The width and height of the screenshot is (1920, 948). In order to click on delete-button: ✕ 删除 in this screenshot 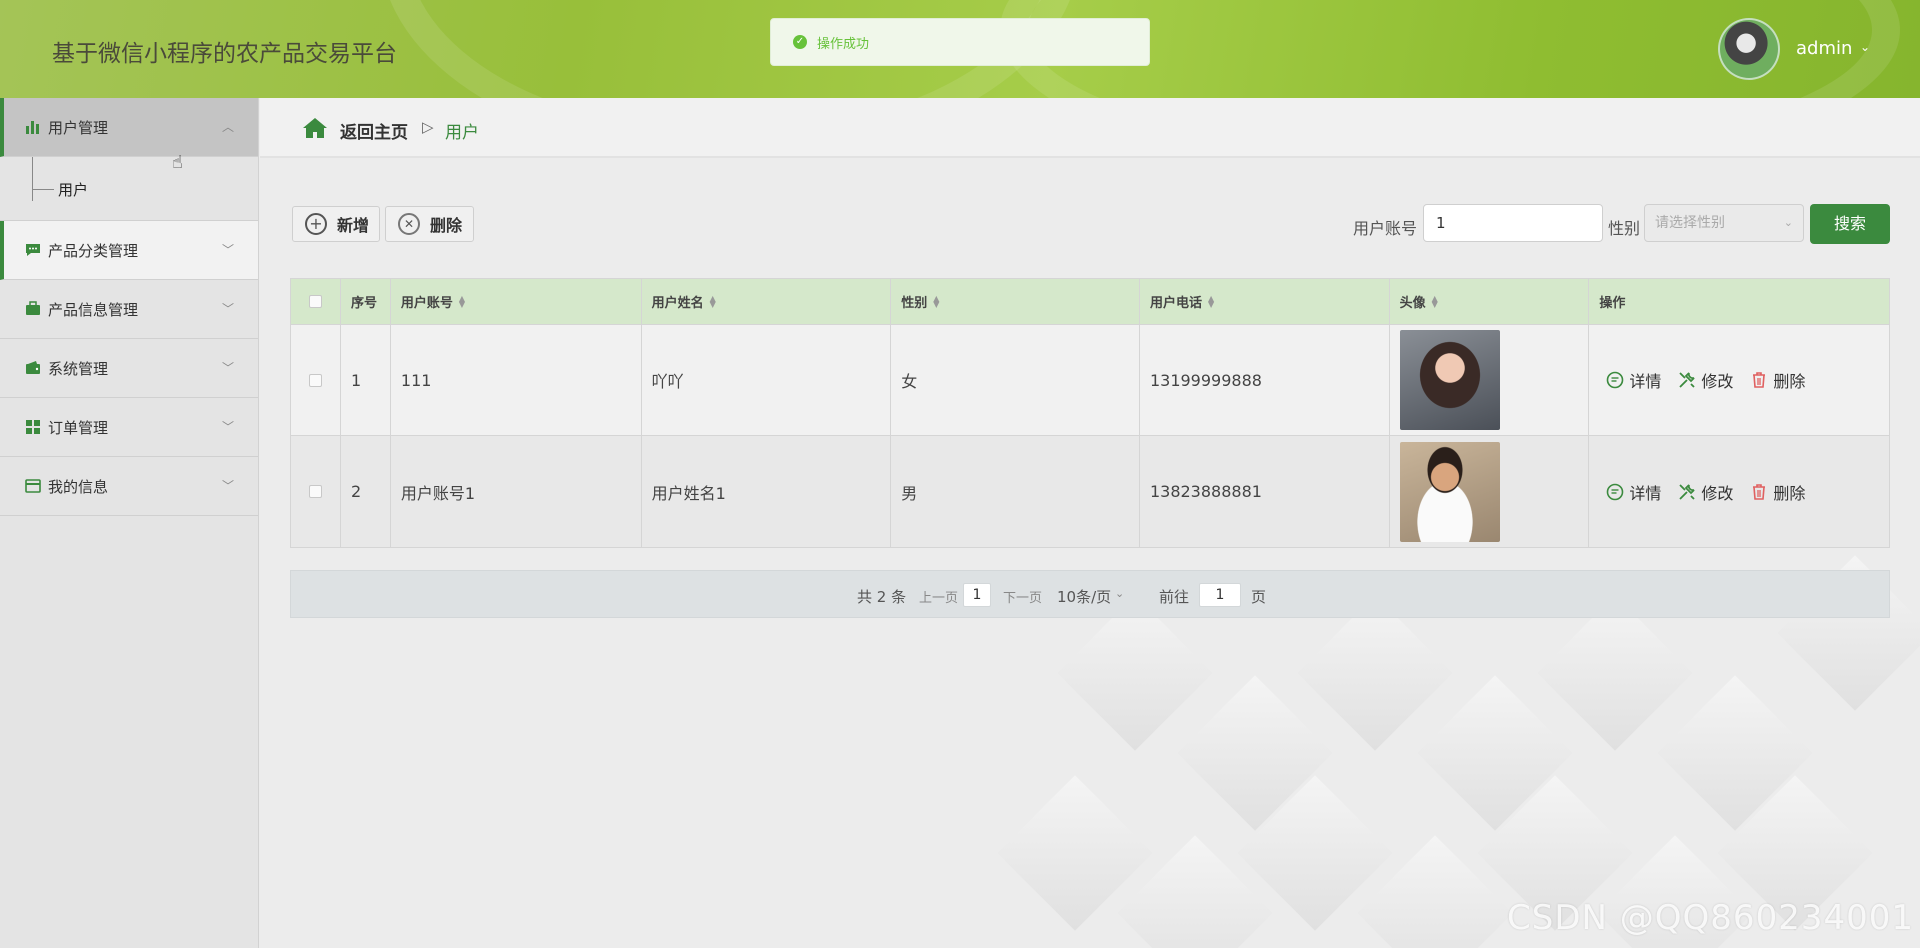, I will do `click(429, 224)`.